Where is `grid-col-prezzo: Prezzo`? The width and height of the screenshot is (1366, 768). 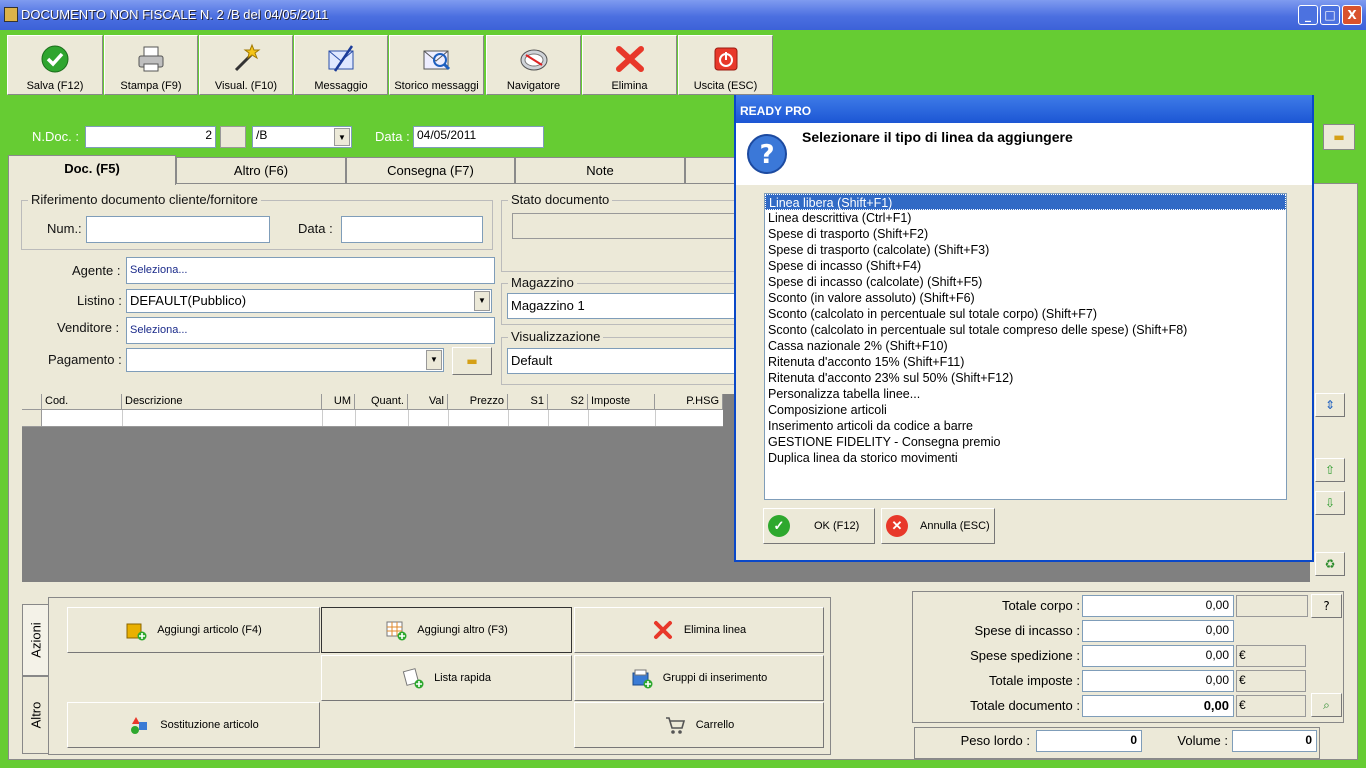
grid-col-prezzo: Prezzo is located at coordinates (478, 402).